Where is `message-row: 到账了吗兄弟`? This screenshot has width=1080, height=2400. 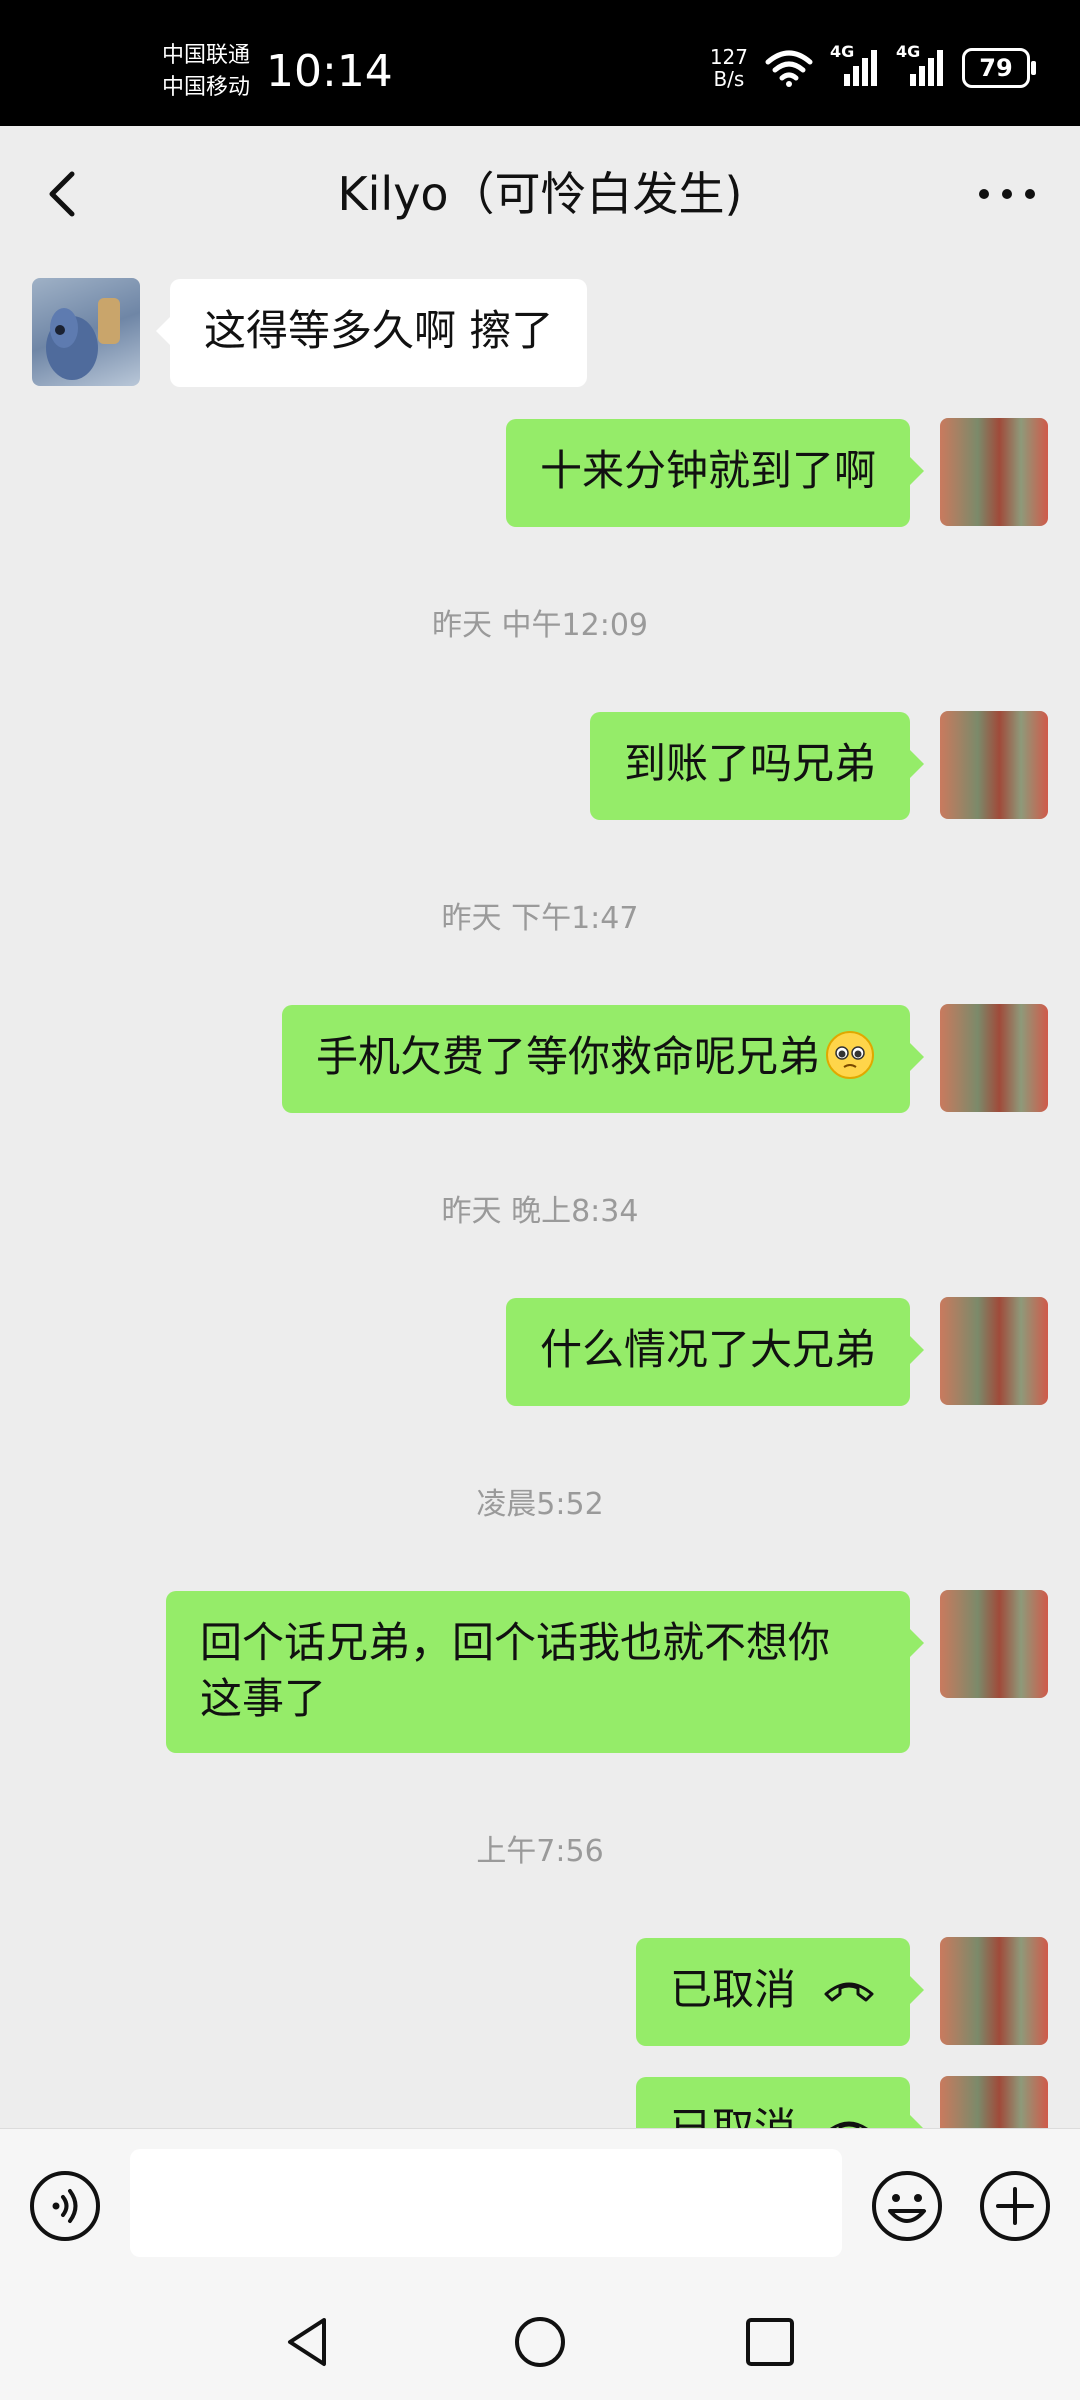 message-row: 到账了吗兄弟 is located at coordinates (540, 766).